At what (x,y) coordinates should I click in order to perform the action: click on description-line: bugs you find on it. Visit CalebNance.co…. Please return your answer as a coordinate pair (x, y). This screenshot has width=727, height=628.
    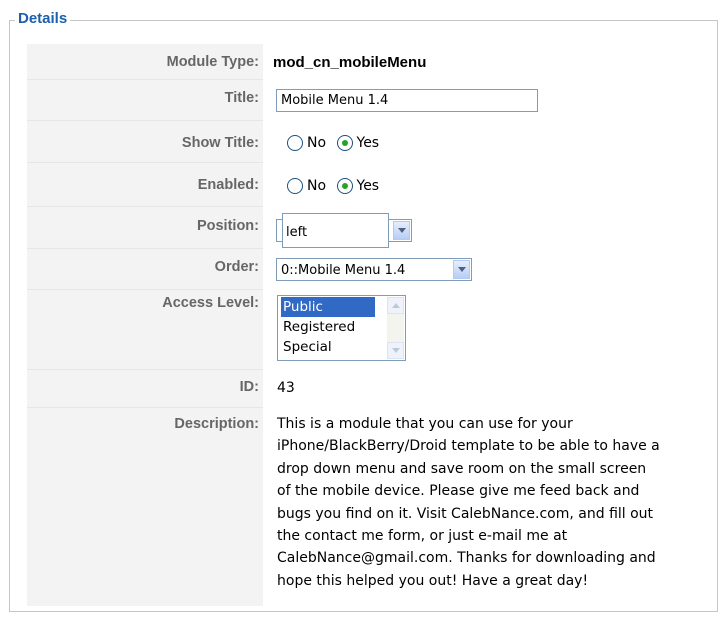
    Looking at the image, I should click on (465, 513).